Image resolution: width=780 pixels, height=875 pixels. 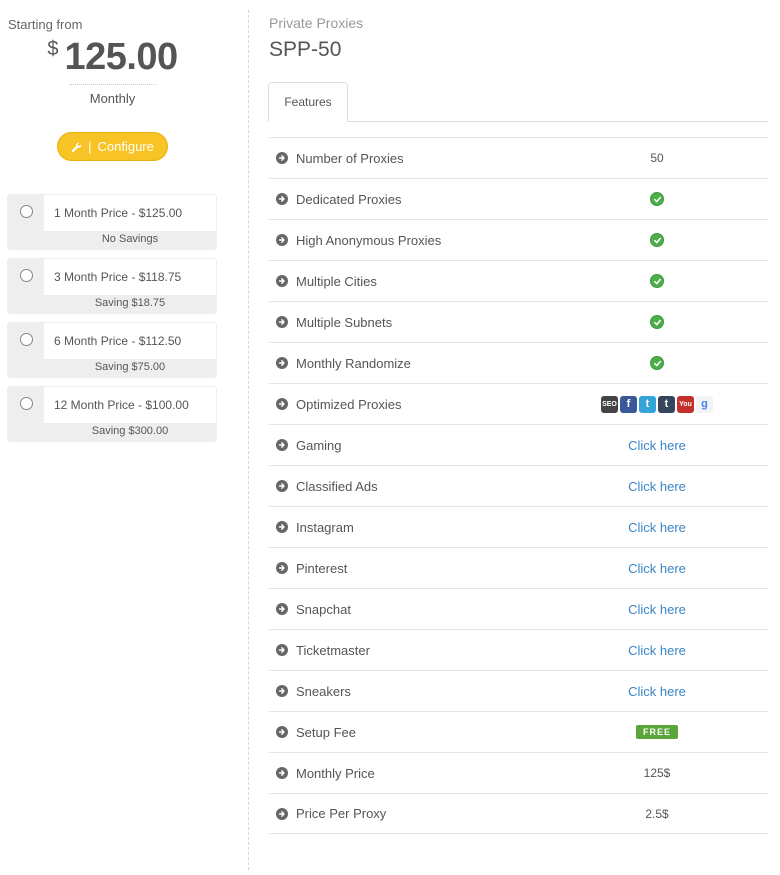 I want to click on price-display: $125.00, so click(x=112, y=57).